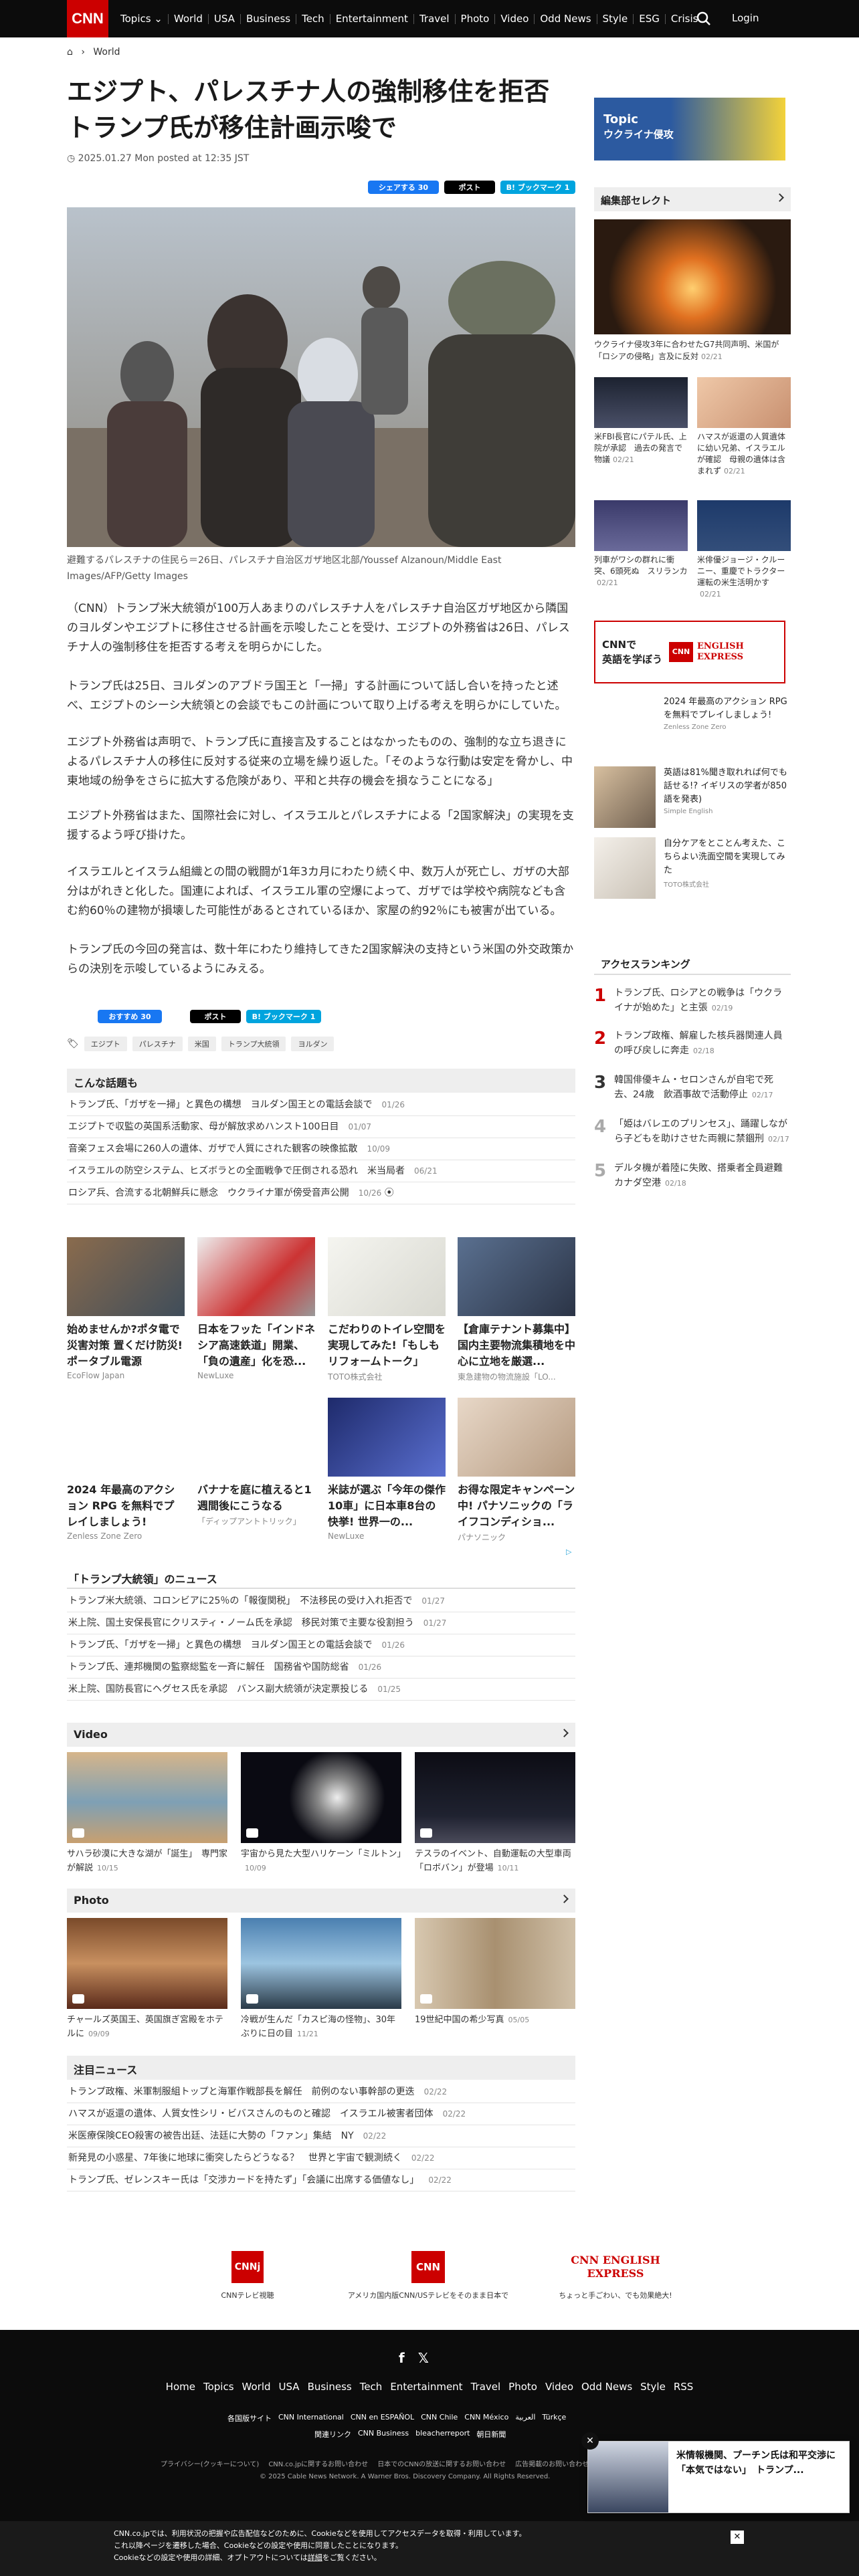 This screenshot has height=2576, width=859. I want to click on nav-item: Odd News, so click(566, 18).